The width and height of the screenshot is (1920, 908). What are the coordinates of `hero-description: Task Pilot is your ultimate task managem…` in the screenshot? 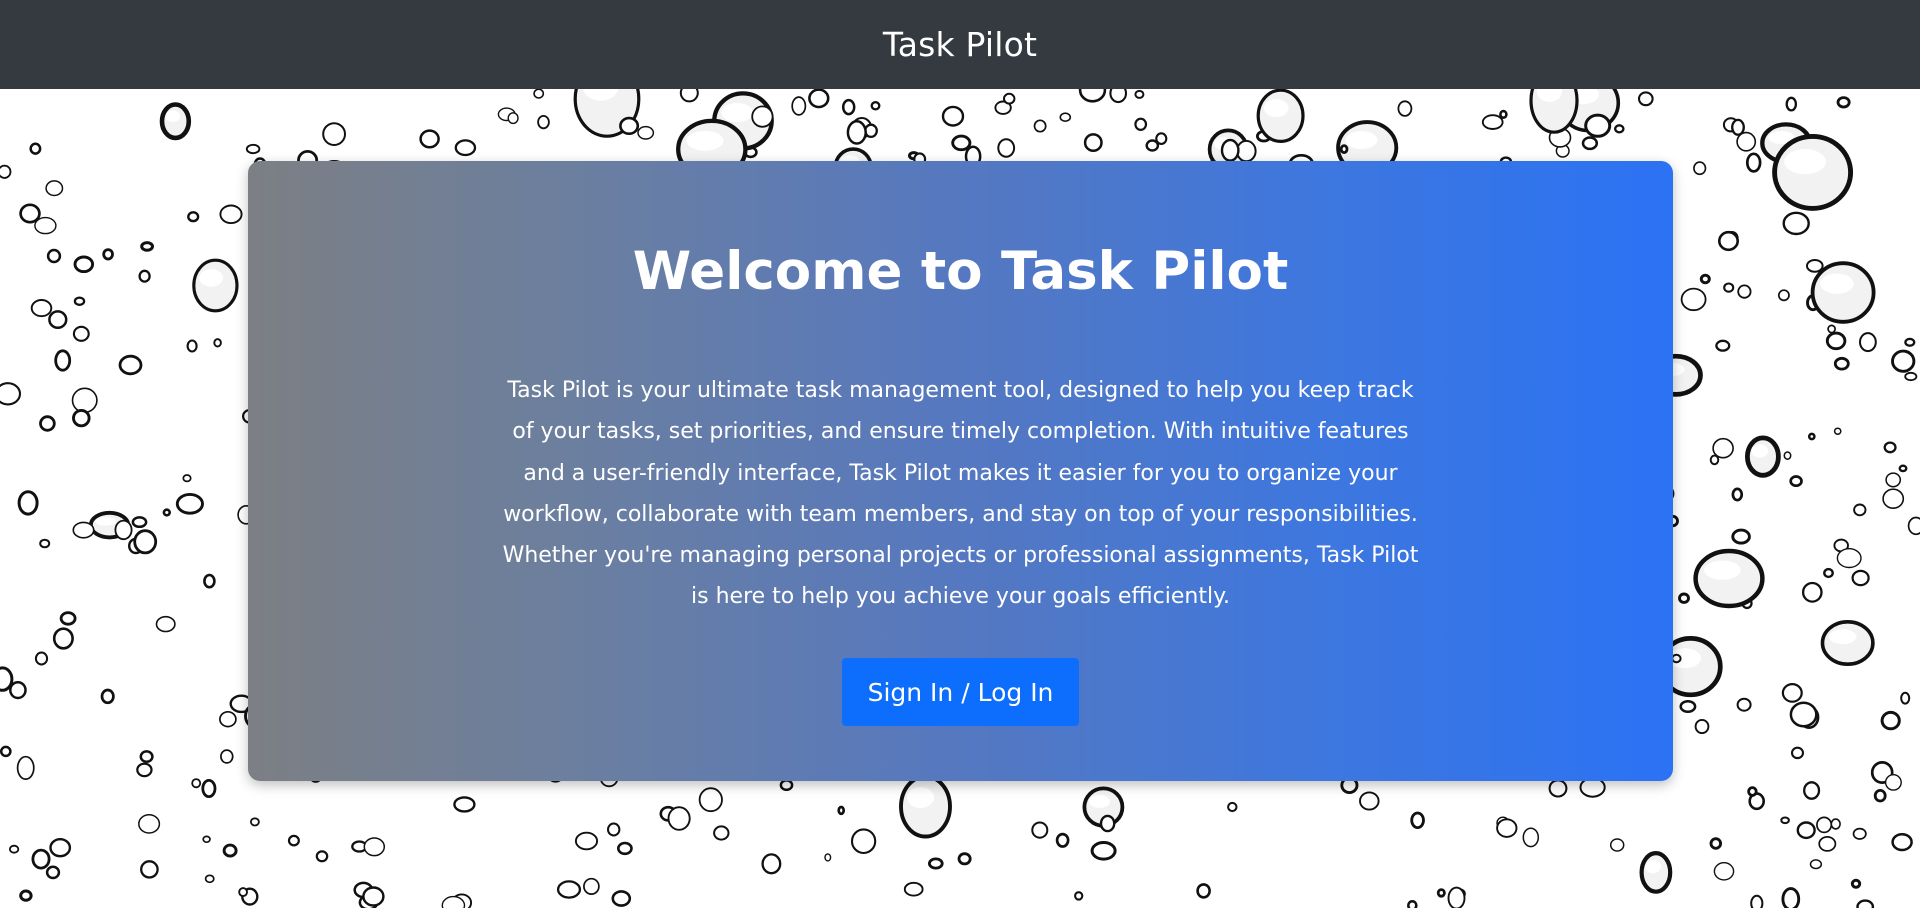 It's located at (960, 494).